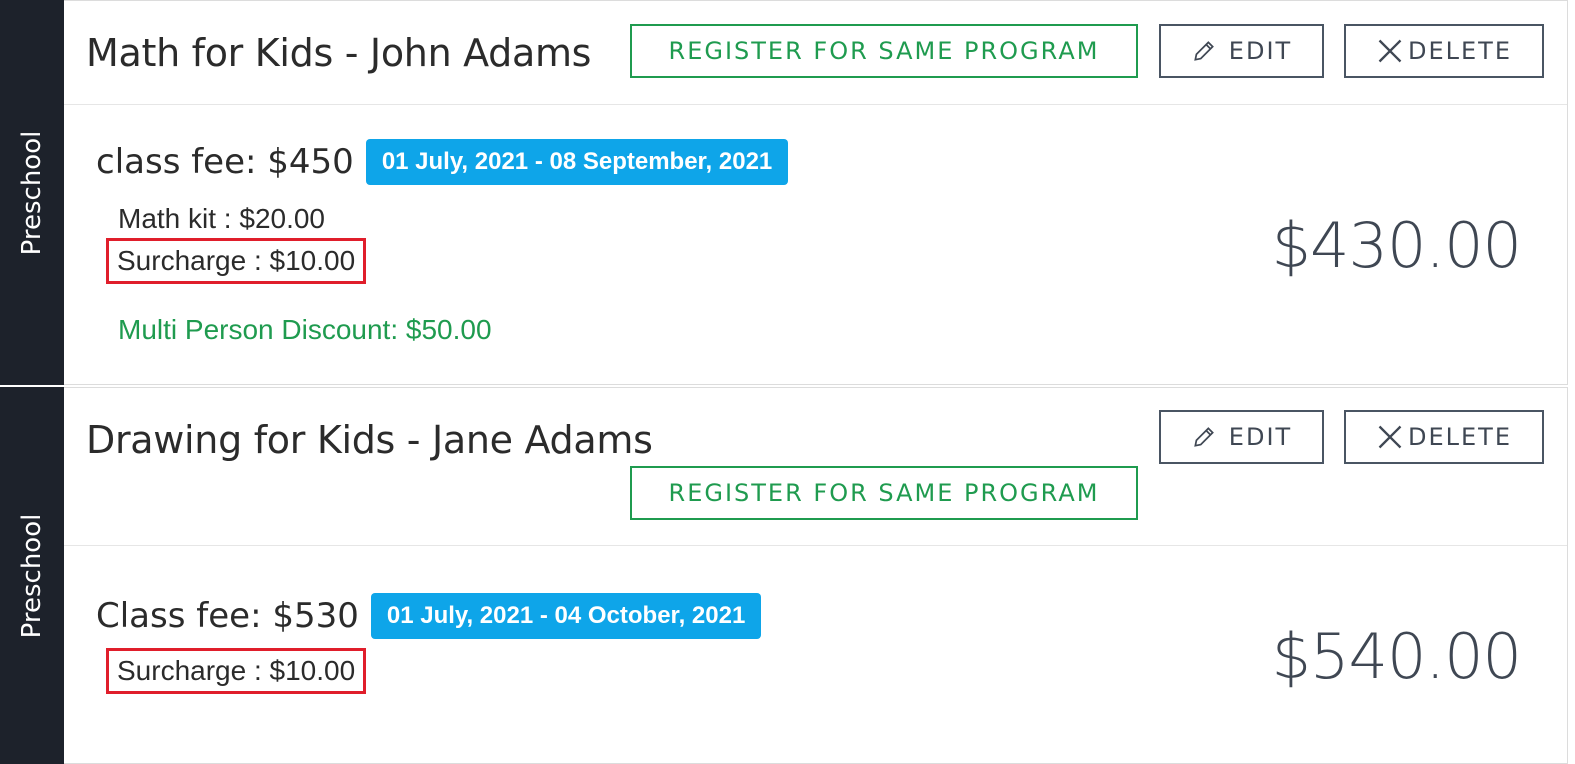  What do you see at coordinates (566, 616) in the screenshot?
I see `date-range-badge: 01 July, 2021 - 04 October, 2021` at bounding box center [566, 616].